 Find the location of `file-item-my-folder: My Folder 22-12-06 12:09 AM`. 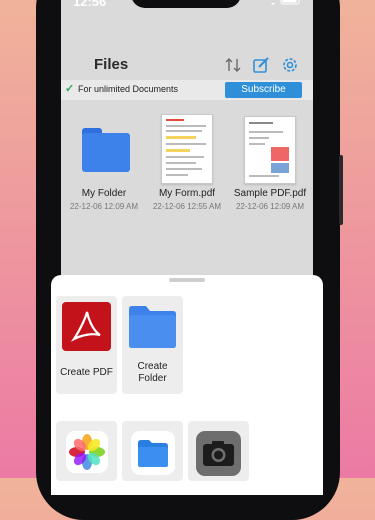

file-item-my-folder: My Folder 22-12-06 12:09 AM is located at coordinates (104, 160).